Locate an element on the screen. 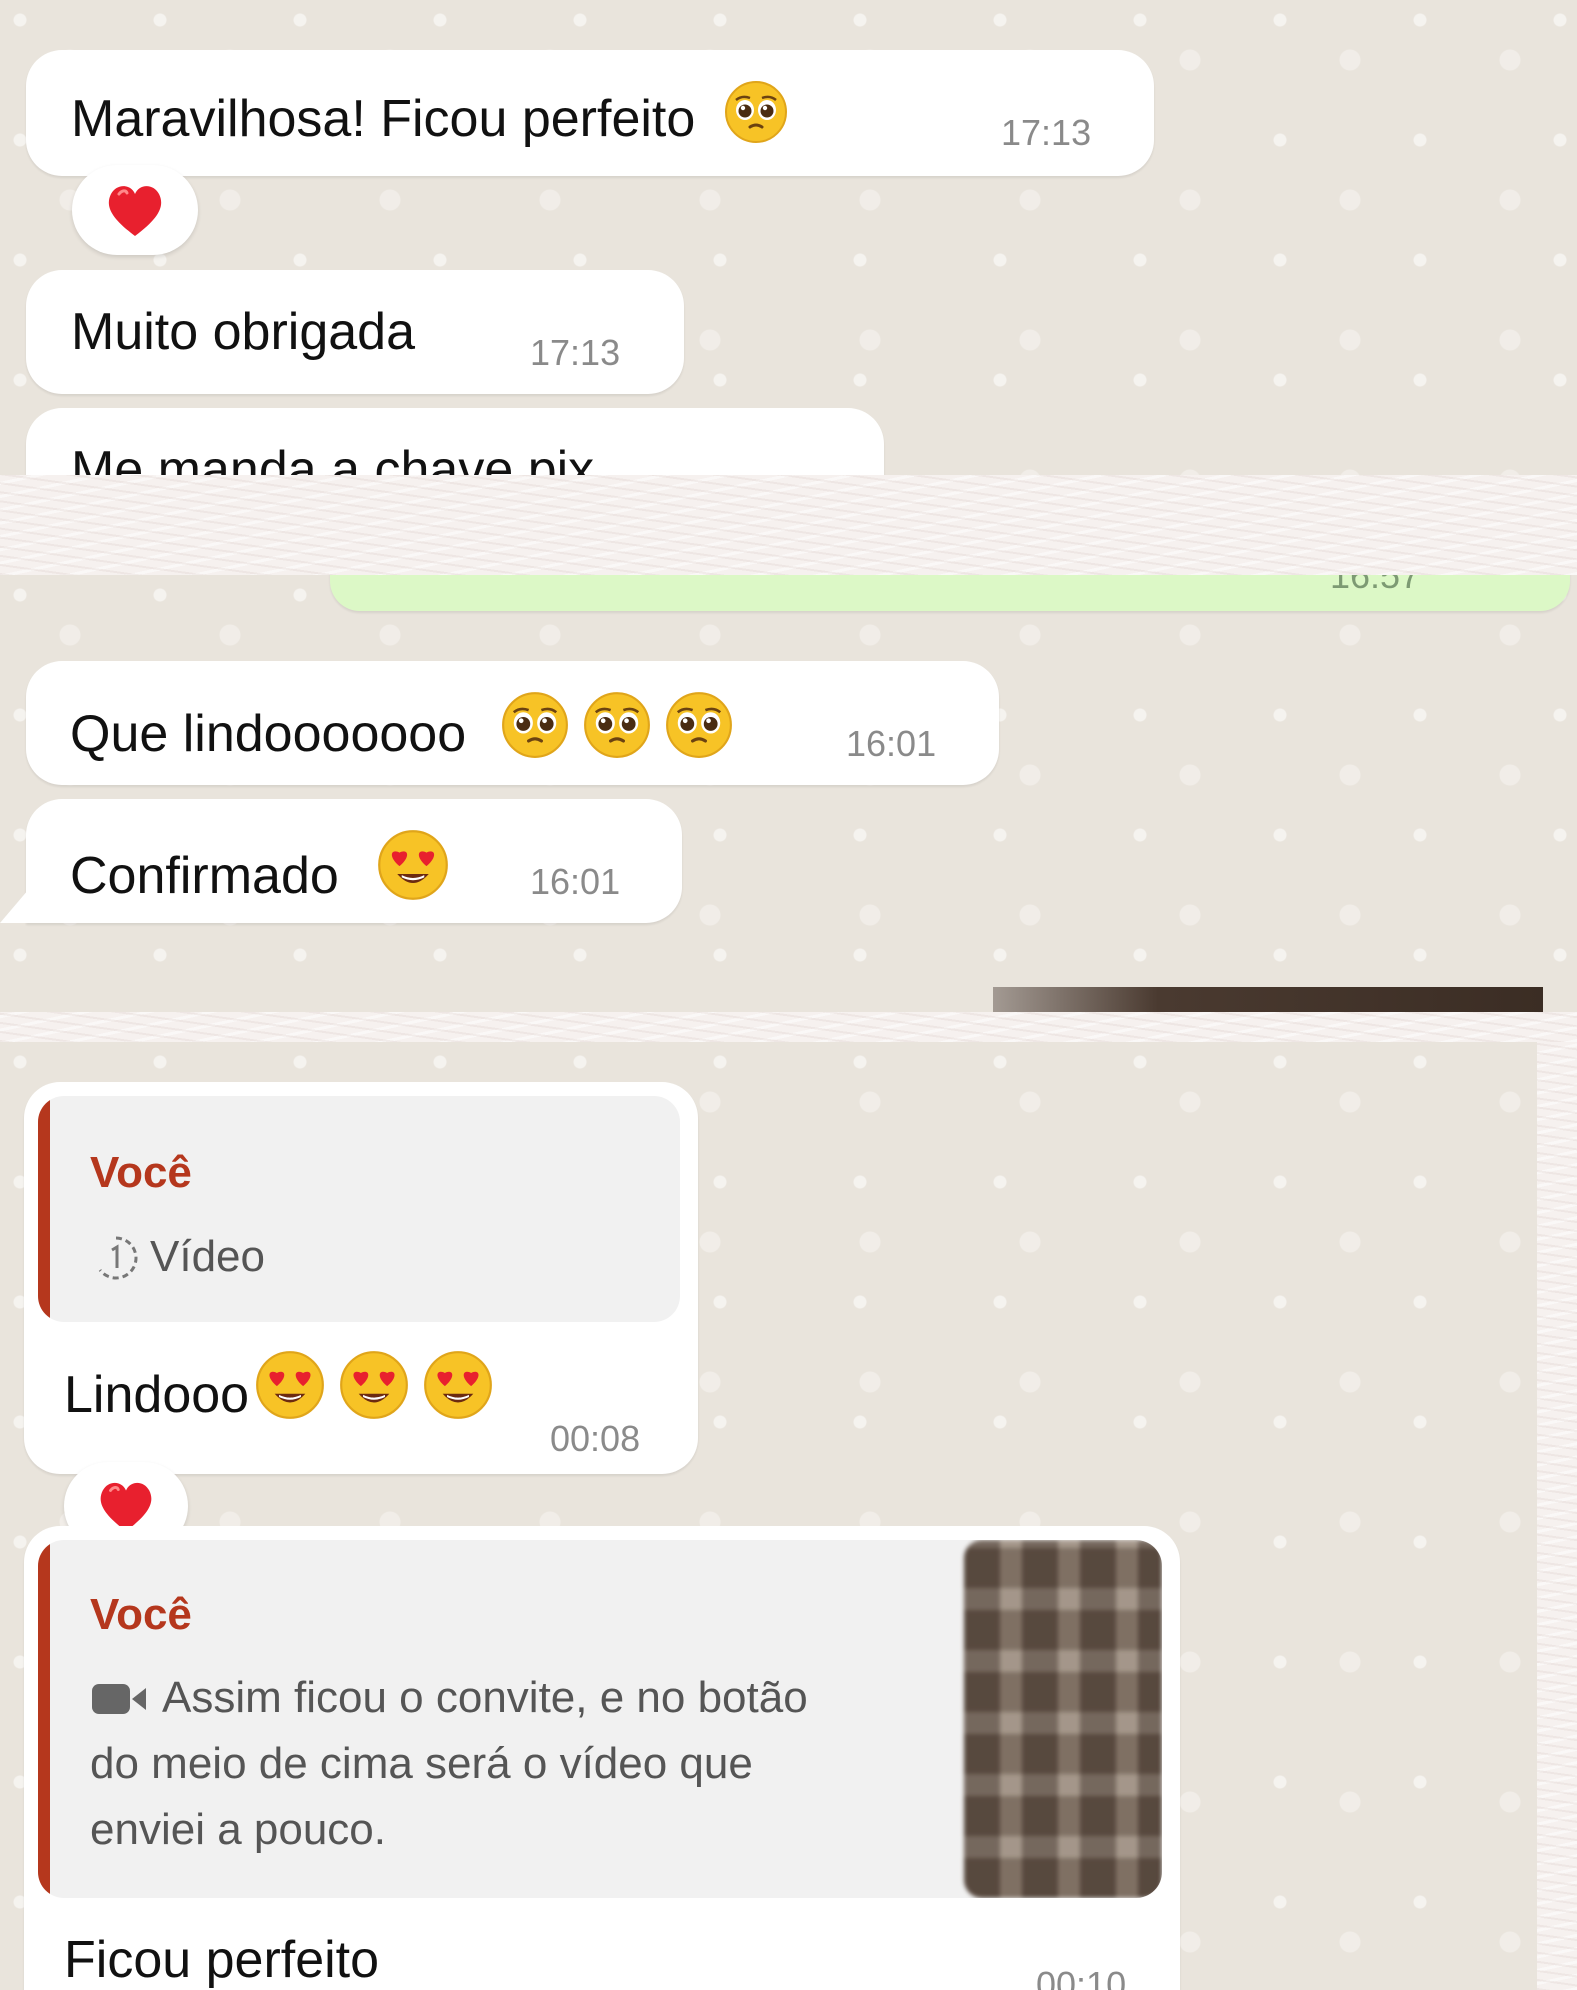  message-text: Lindooo is located at coordinates (157, 1395).